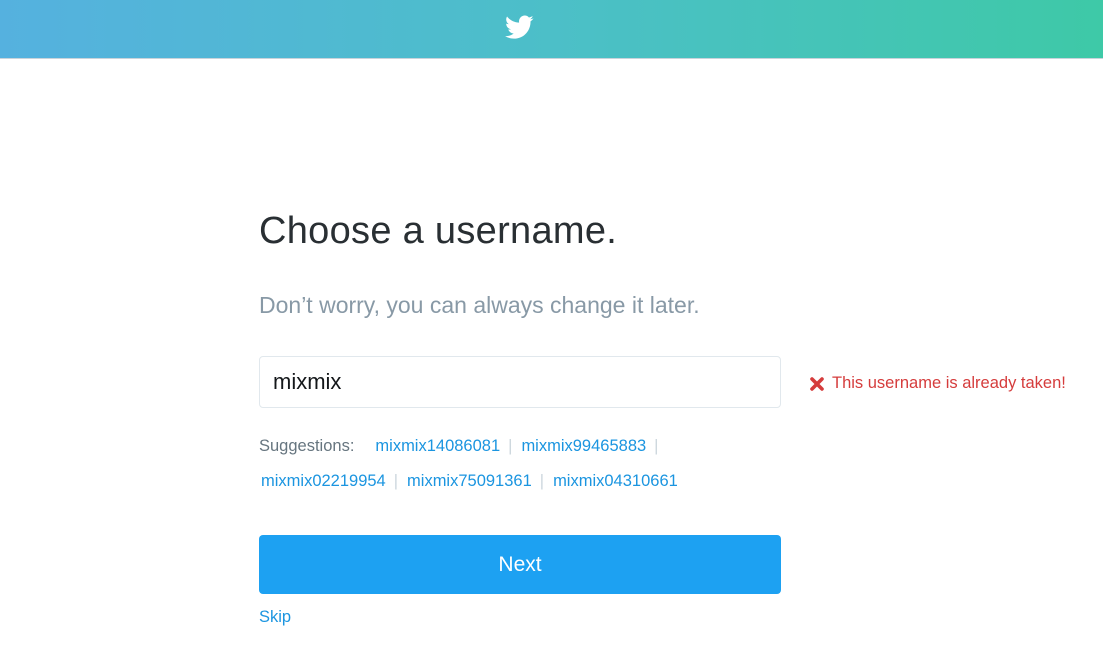  Describe the element at coordinates (551, 29) in the screenshot. I see `top-bar` at that location.